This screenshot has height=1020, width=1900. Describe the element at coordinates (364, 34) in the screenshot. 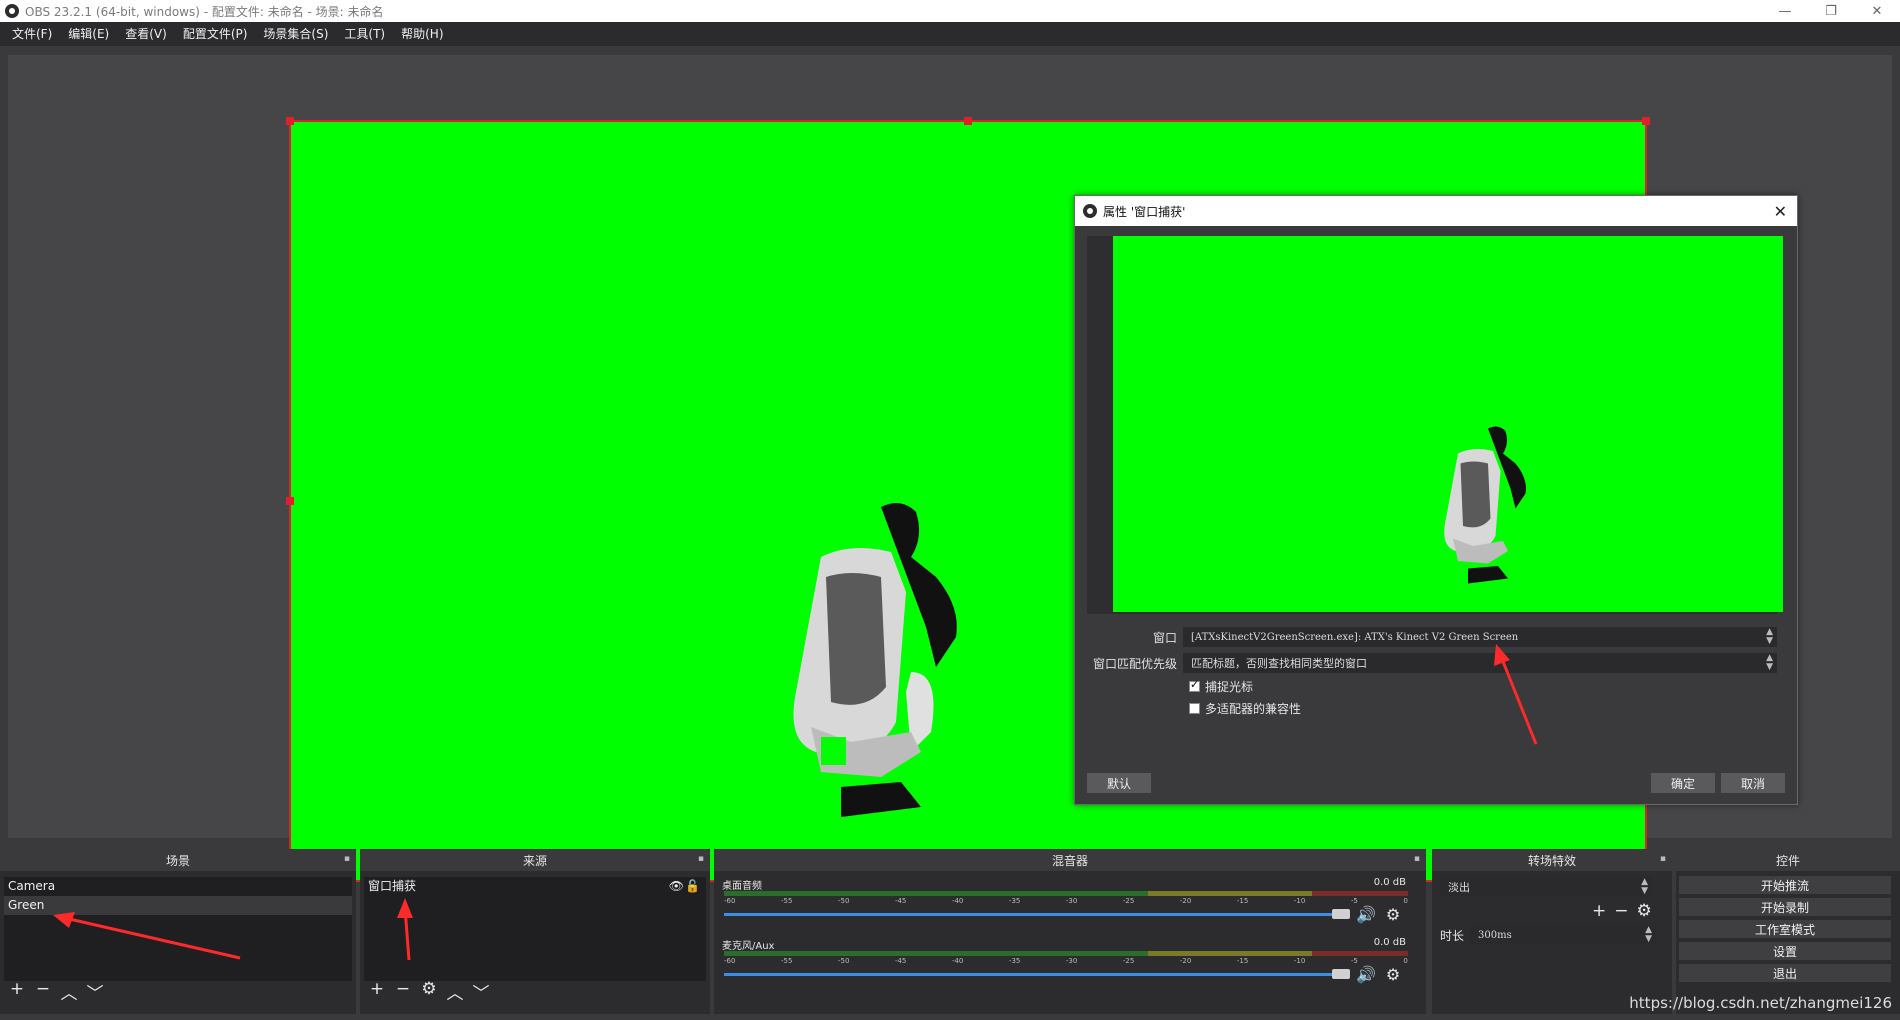

I see `menu-tools: 工具(T)` at that location.